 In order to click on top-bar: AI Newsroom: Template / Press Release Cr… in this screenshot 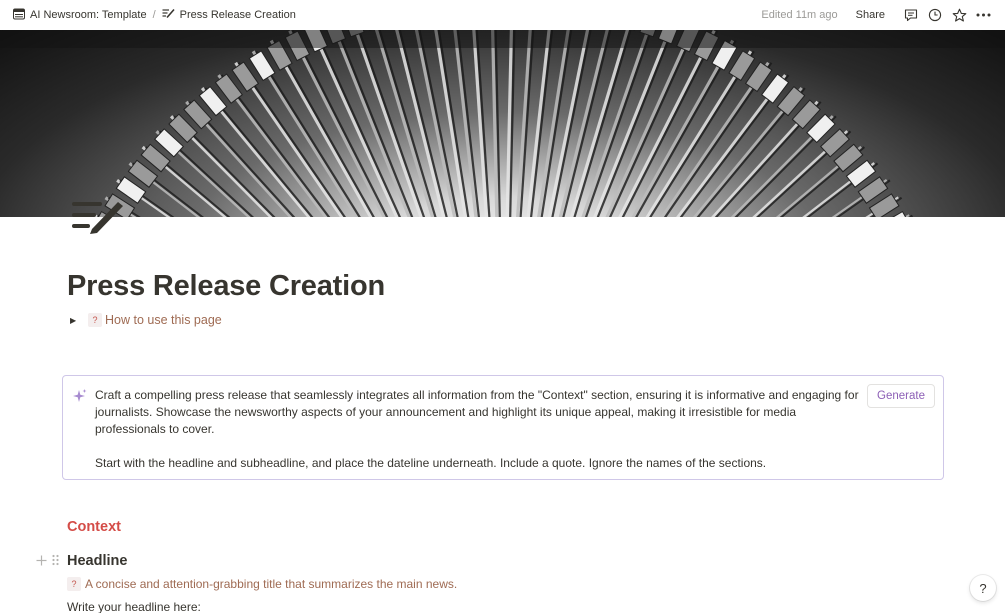, I will do `click(502, 15)`.